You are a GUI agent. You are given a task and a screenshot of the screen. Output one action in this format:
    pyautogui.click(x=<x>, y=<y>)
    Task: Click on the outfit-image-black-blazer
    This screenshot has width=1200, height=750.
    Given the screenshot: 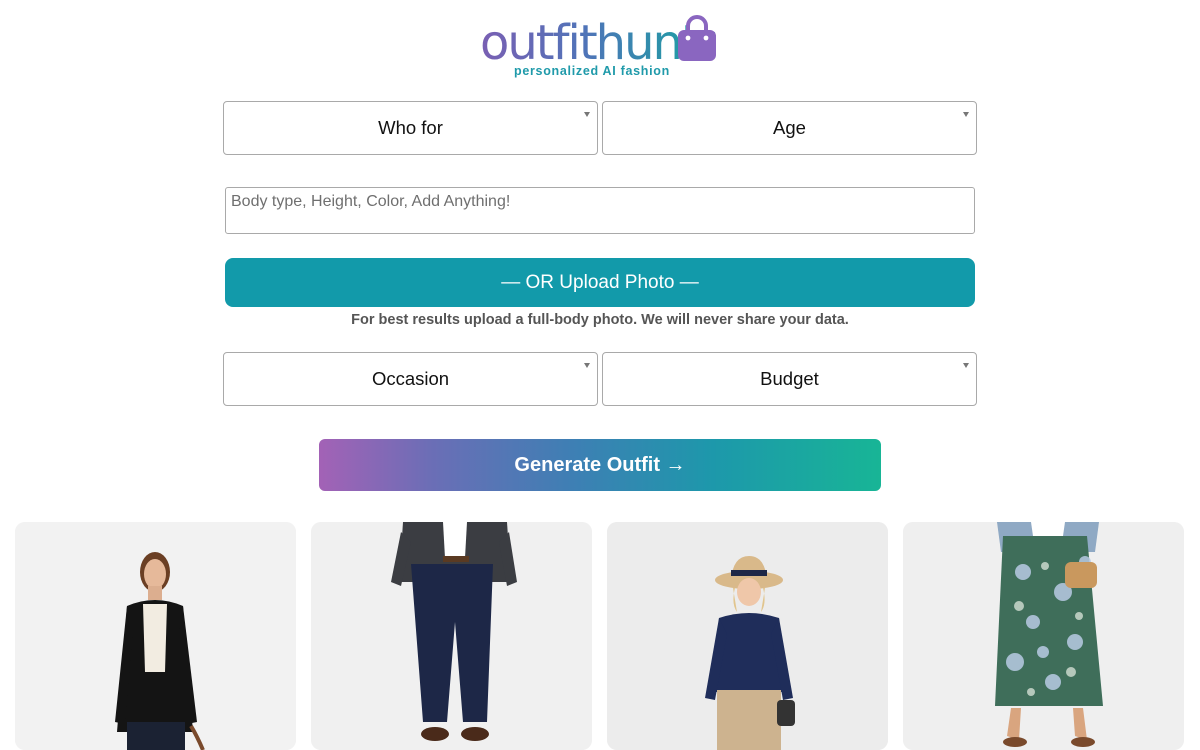 What is the action you would take?
    pyautogui.click(x=155, y=636)
    